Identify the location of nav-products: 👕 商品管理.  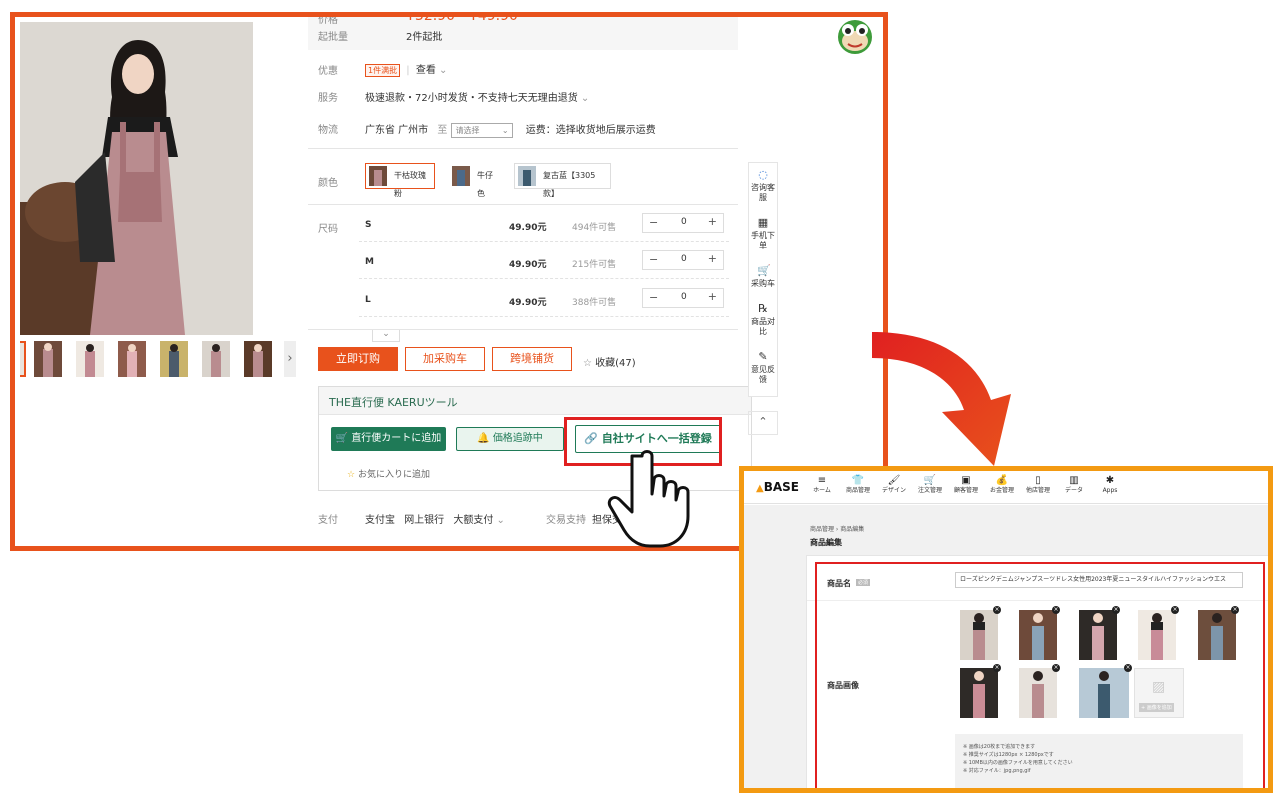
(858, 485).